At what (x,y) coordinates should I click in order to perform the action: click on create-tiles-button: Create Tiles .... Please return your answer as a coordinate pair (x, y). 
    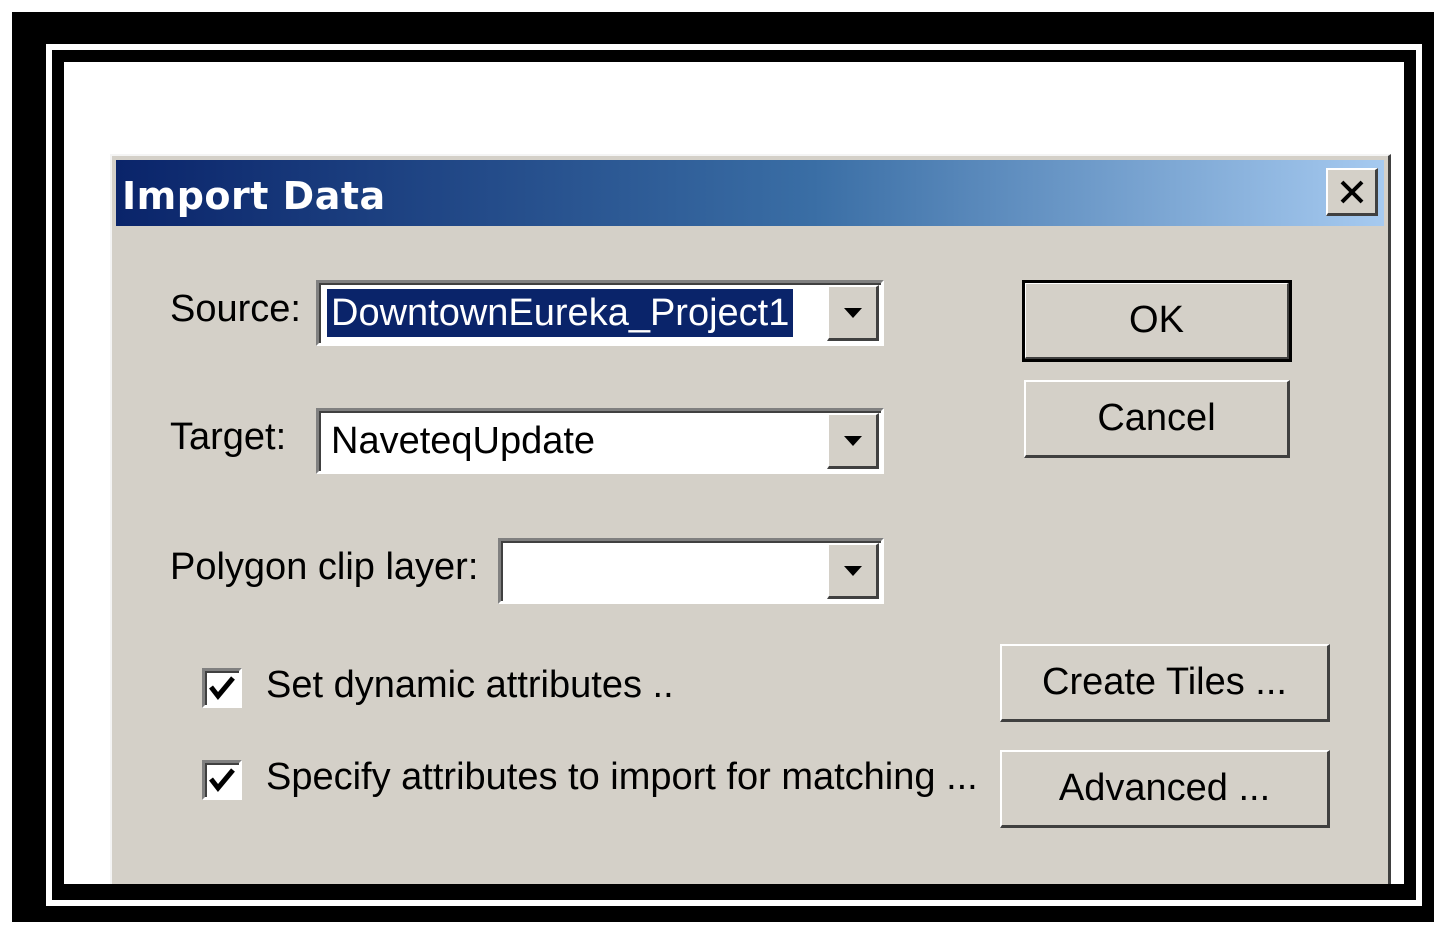
    Looking at the image, I should click on (1165, 683).